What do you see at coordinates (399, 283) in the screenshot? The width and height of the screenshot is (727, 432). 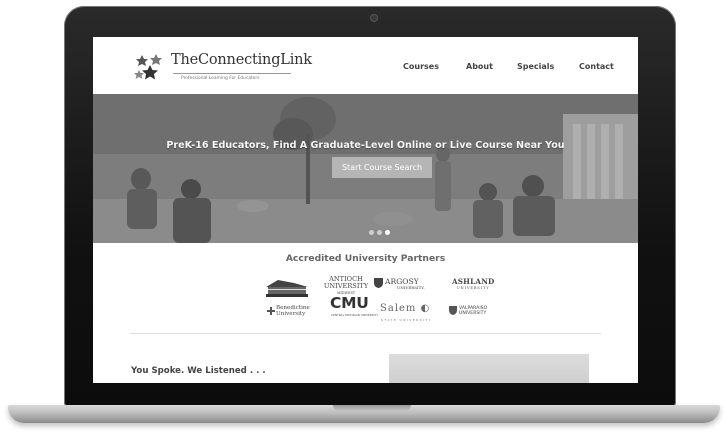 I see `argosy-university-logo: ARGOSY UNIVERSITY.` at bounding box center [399, 283].